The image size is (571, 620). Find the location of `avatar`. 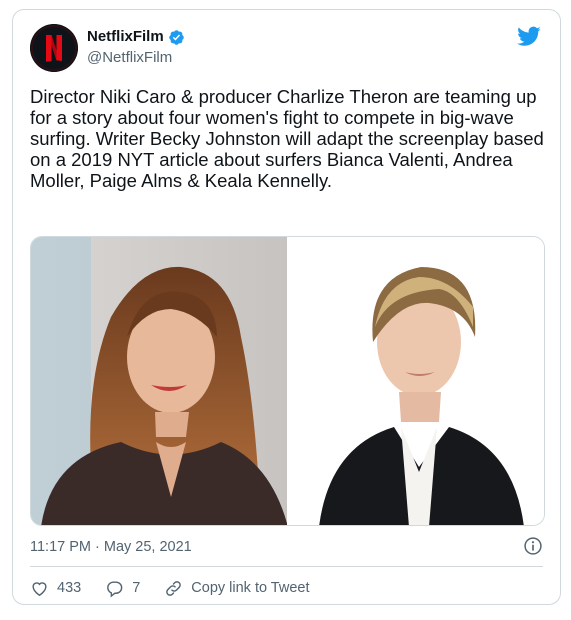

avatar is located at coordinates (54, 48).